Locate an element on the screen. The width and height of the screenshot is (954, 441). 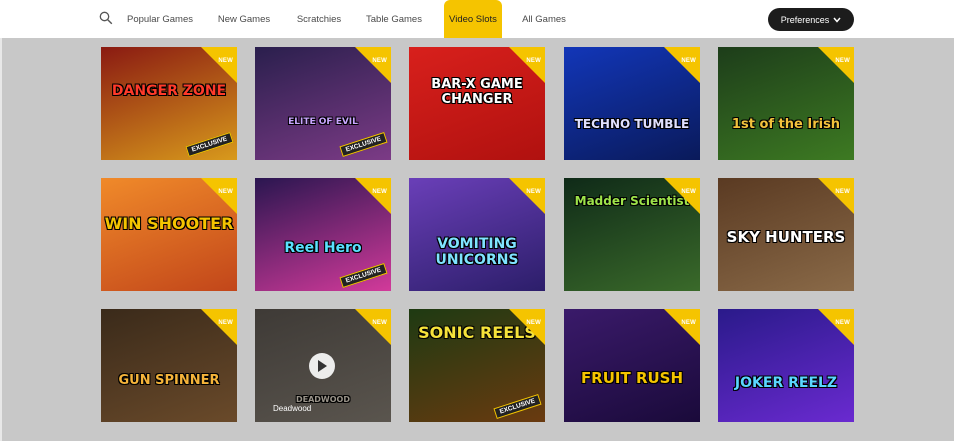
game-tile: DEADWOOD NEW Deadwood is located at coordinates (323, 365).